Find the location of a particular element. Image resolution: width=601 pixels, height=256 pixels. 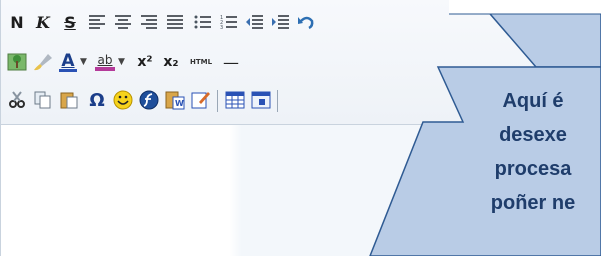

callout-line-3: procesa is located at coordinates (533, 169).